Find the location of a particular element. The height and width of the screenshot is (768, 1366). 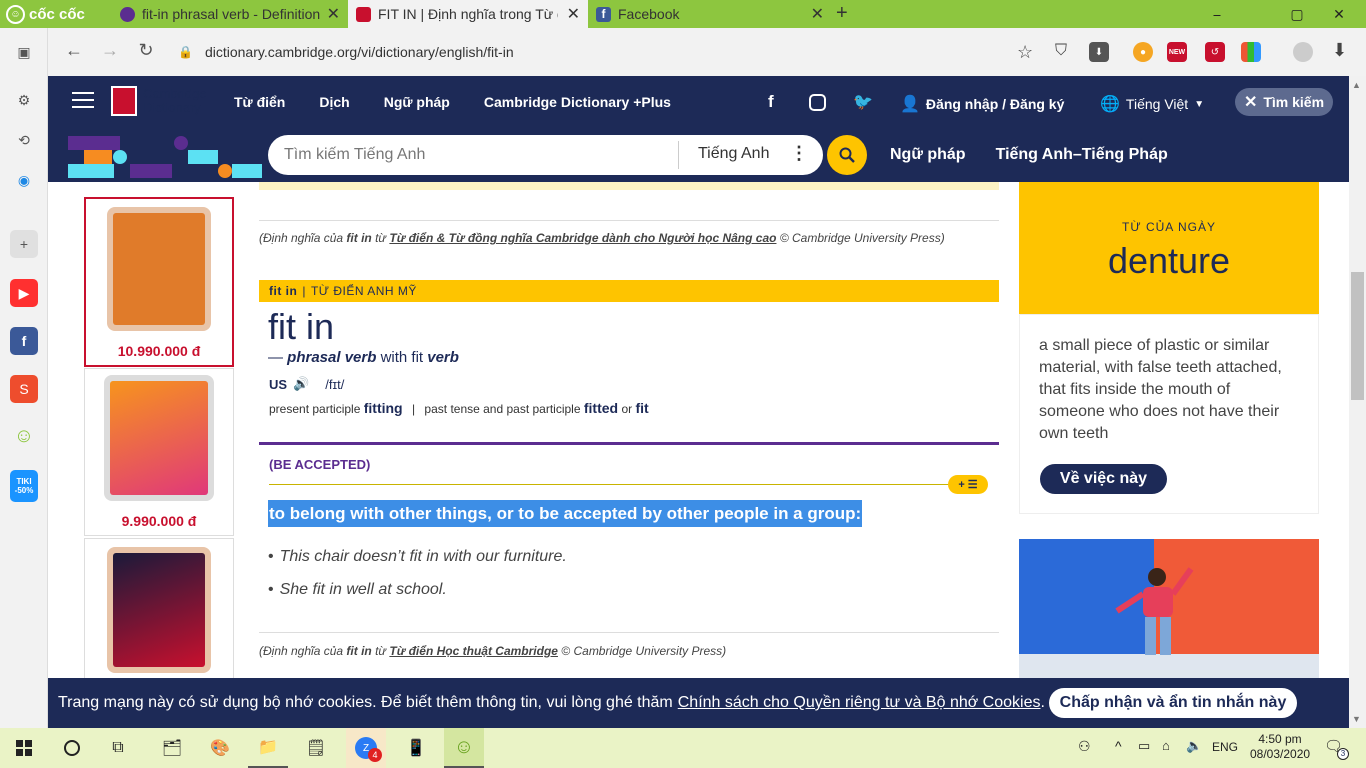

reload-icon: ↻ is located at coordinates (146, 50).